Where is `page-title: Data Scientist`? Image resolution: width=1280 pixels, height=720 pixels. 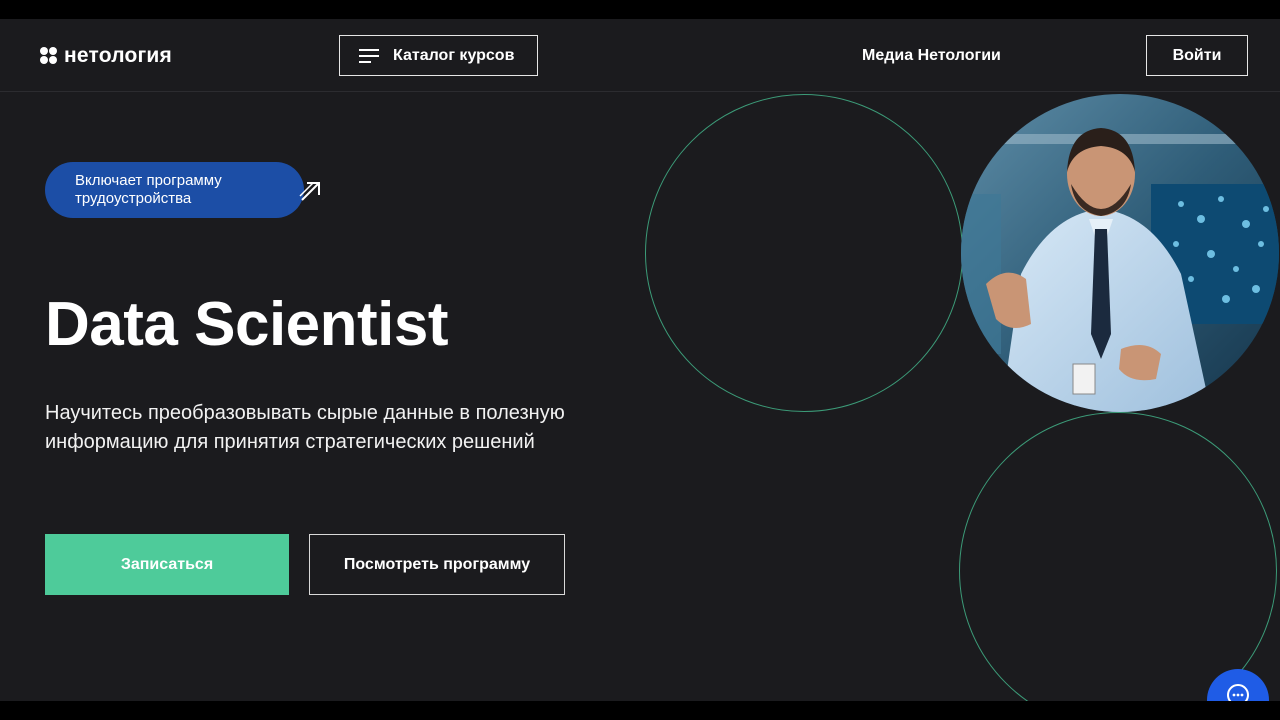 page-title: Data Scientist is located at coordinates (247, 324).